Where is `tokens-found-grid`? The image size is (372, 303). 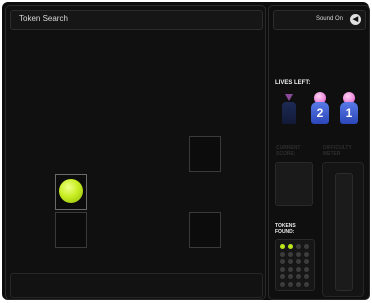
tokens-found-grid is located at coordinates (295, 265).